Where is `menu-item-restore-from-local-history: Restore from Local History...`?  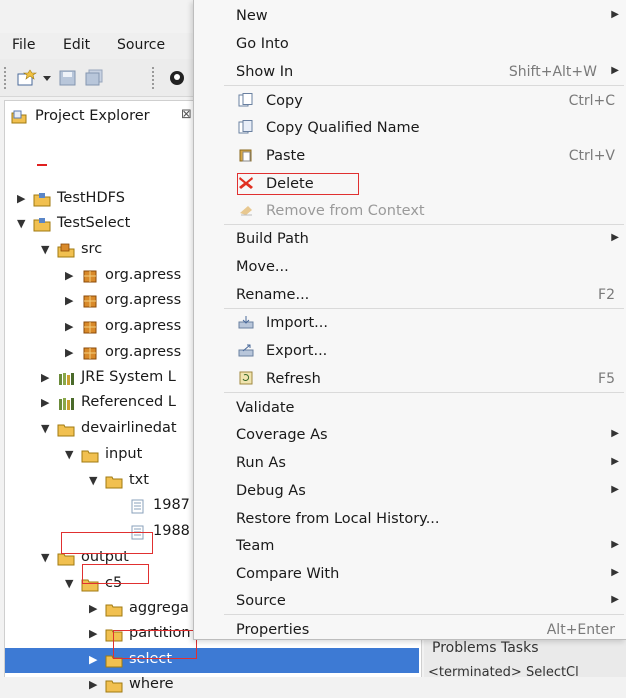 menu-item-restore-from-local-history: Restore from Local History... is located at coordinates (410, 518).